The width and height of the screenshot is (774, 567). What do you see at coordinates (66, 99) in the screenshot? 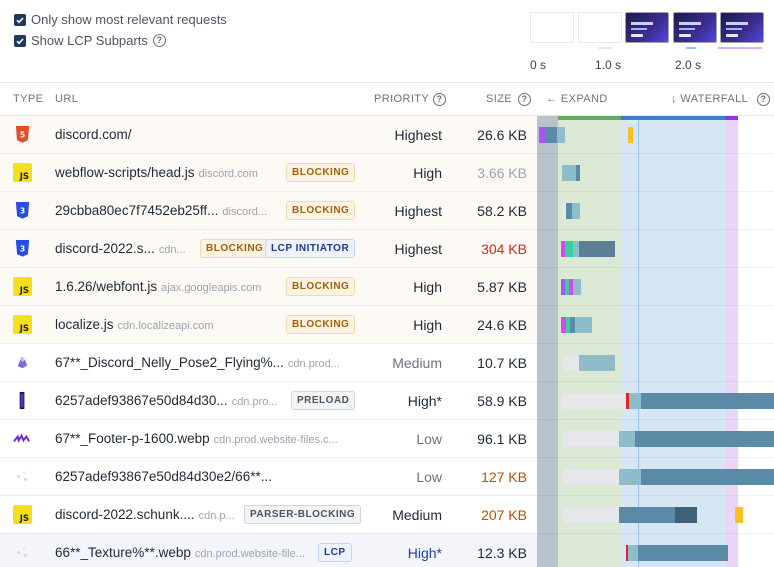
I see `url-column-header: URL` at bounding box center [66, 99].